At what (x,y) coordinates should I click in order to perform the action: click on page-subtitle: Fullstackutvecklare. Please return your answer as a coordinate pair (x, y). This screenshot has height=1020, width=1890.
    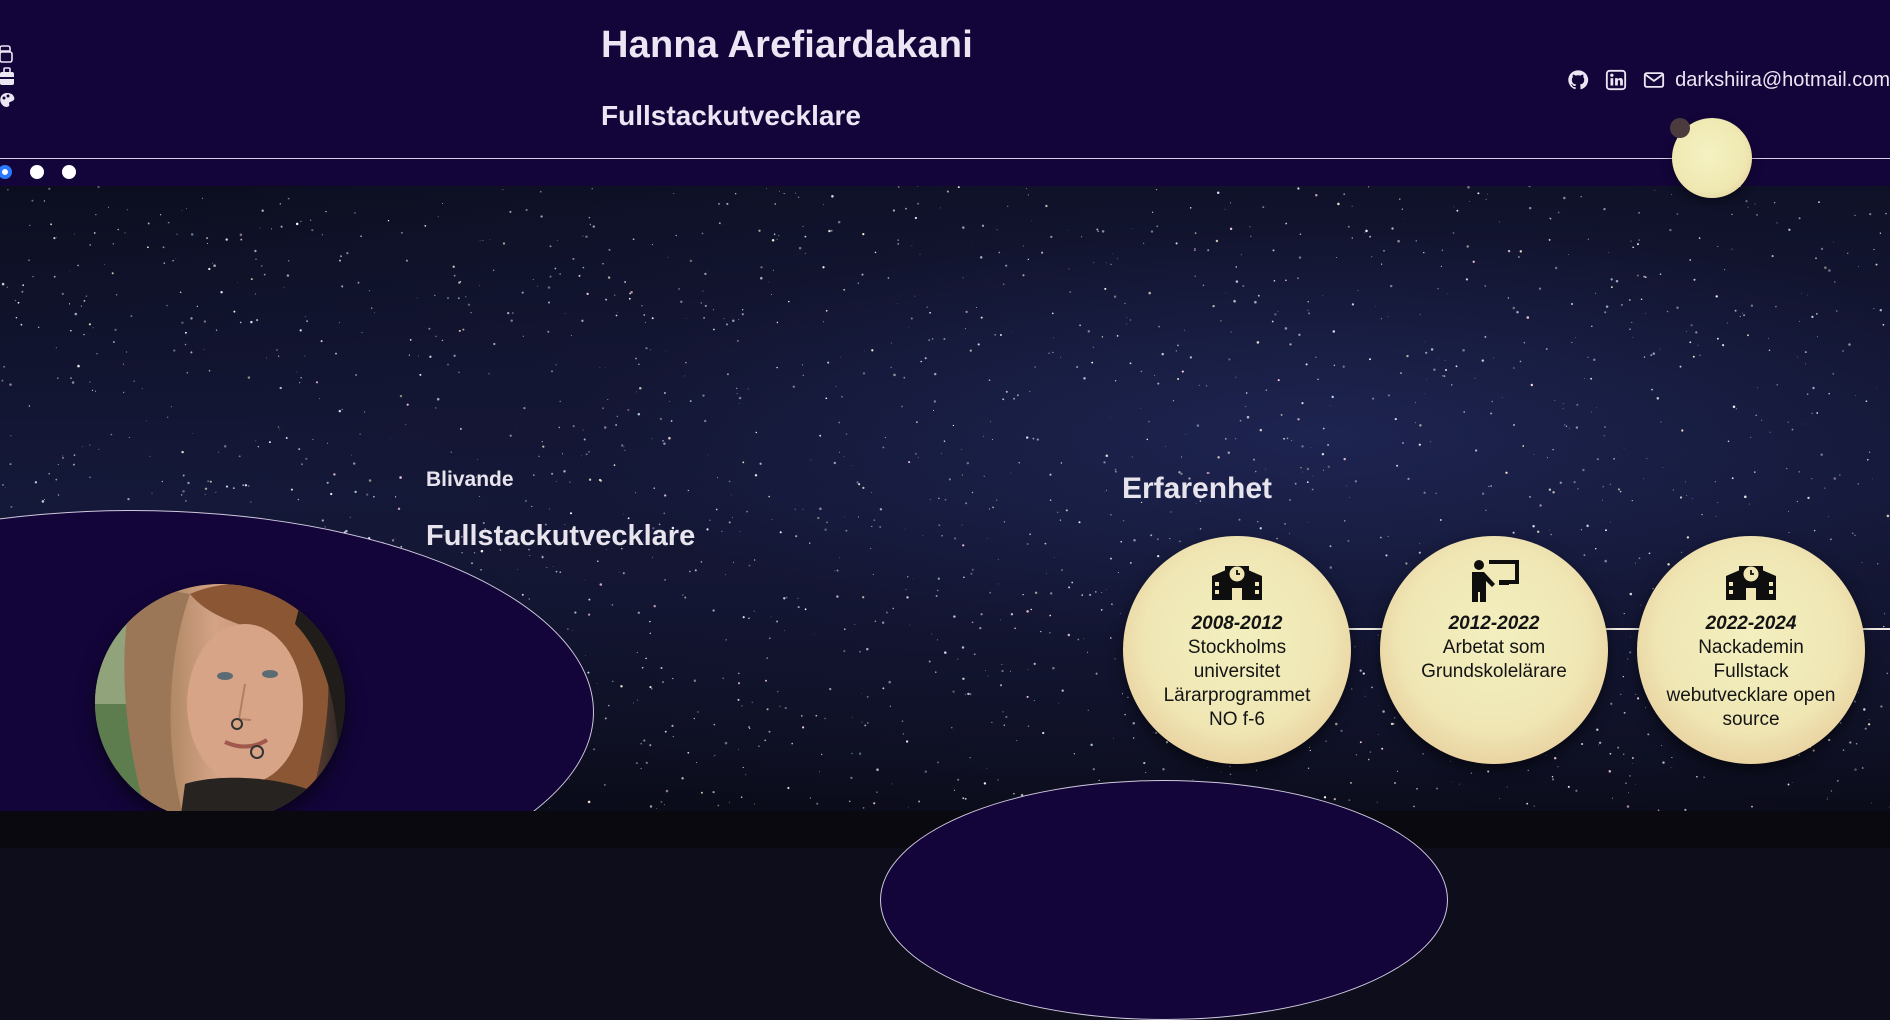
    Looking at the image, I should click on (731, 116).